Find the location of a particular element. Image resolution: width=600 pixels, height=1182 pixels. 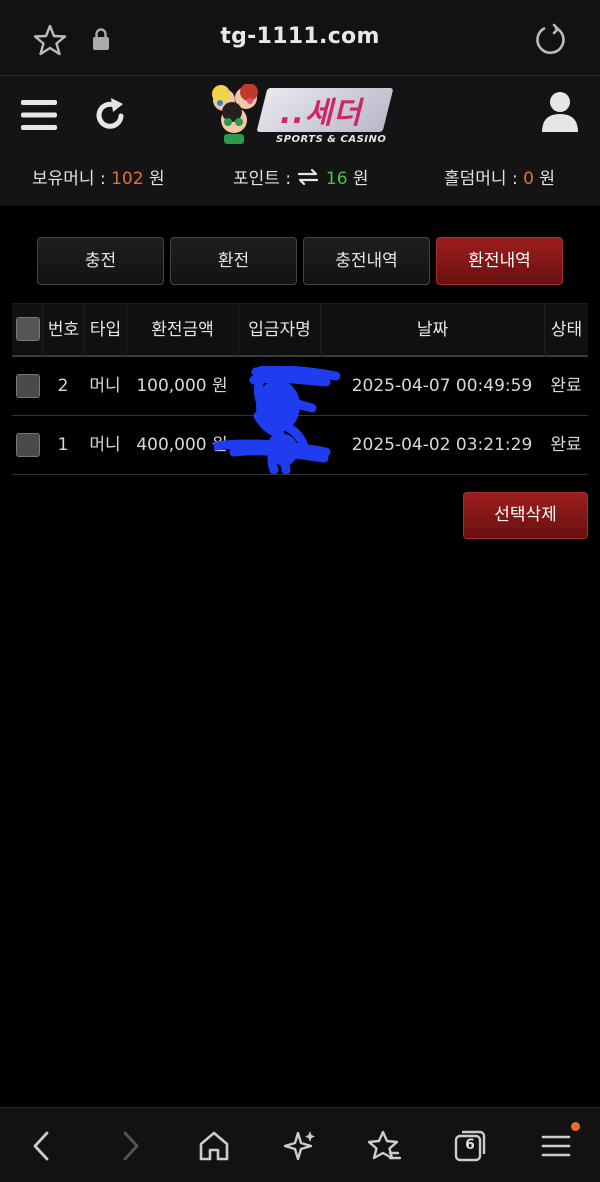

col-status: 상태 is located at coordinates (566, 330).